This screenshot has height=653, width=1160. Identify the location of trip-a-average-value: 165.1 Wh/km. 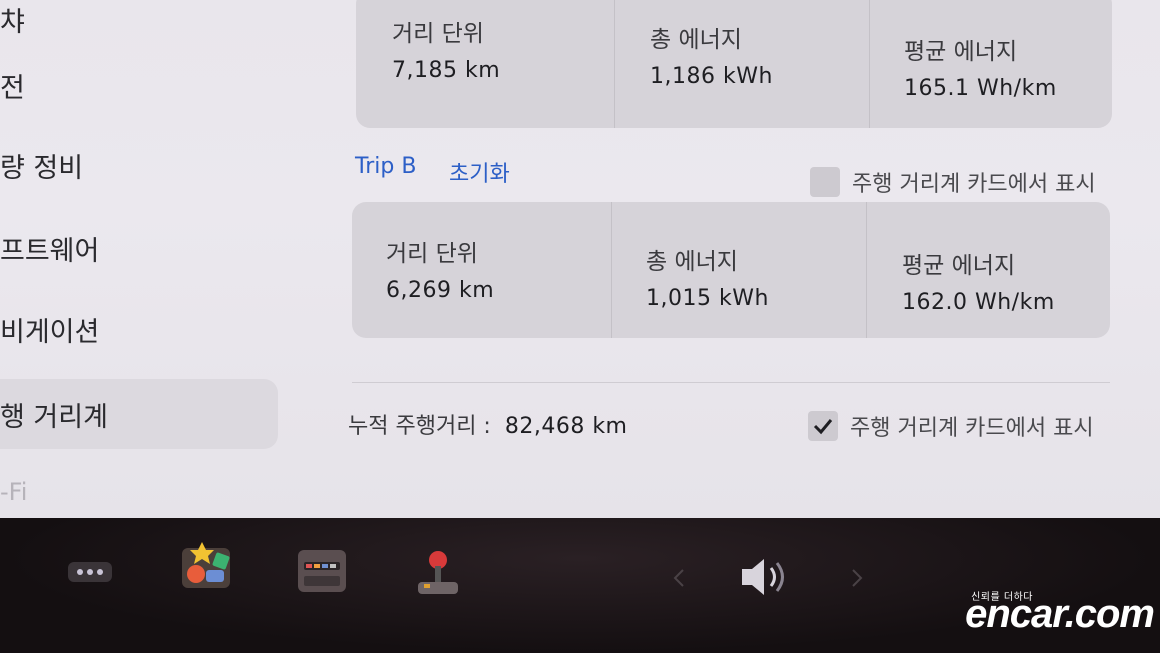
(980, 88).